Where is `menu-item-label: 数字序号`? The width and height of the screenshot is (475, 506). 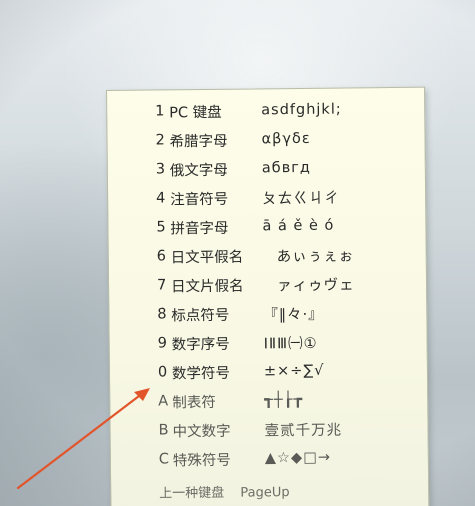
menu-item-label: 数字序号 is located at coordinates (200, 344).